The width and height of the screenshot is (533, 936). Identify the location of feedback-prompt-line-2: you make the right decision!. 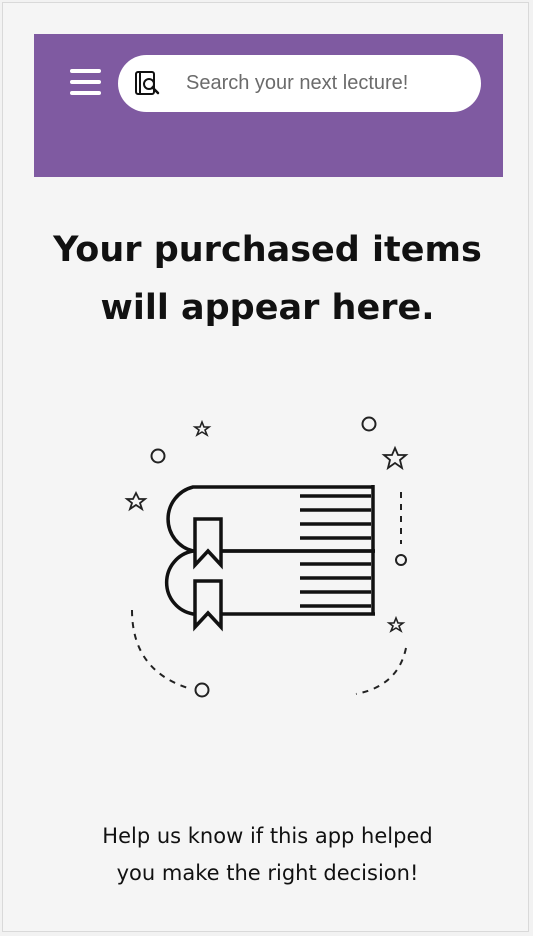
(267, 873).